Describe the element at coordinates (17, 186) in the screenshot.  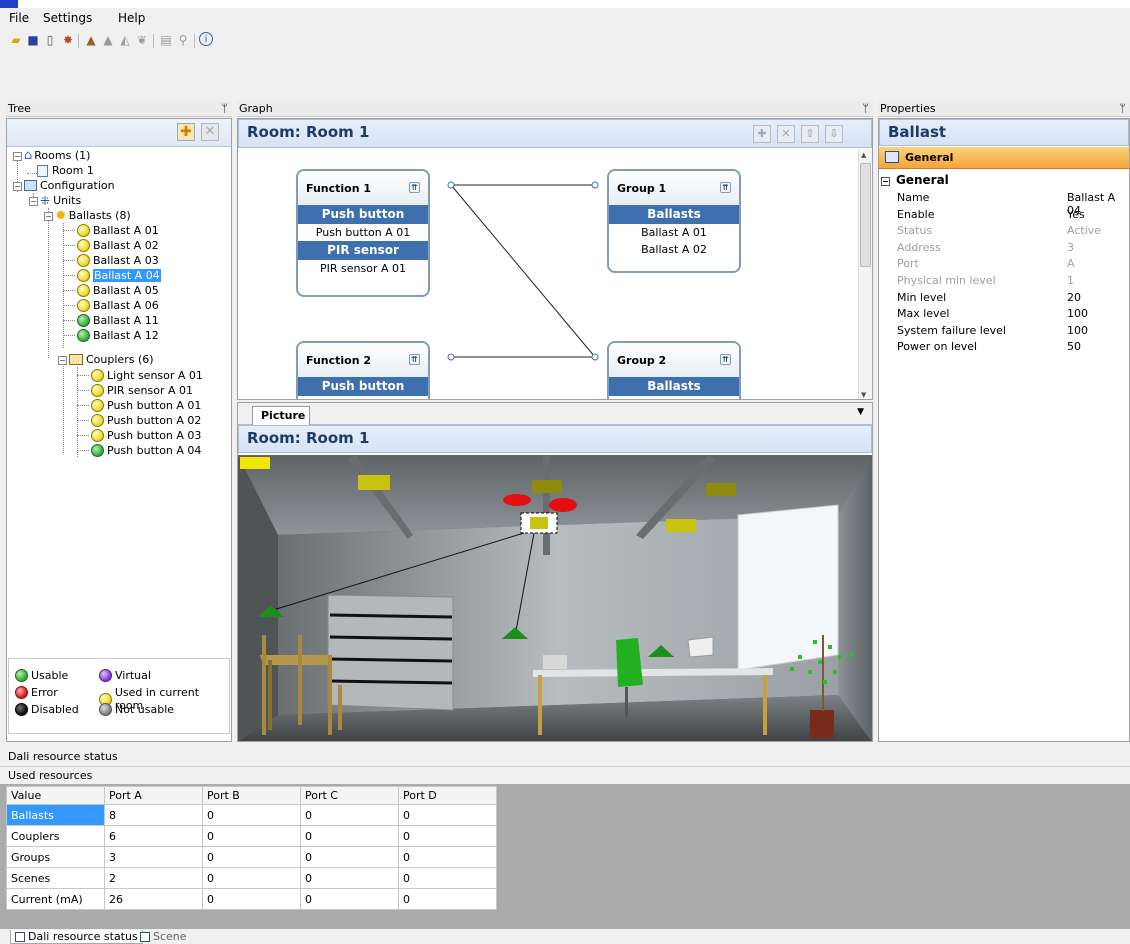
I see `collapse-configuration: −` at that location.